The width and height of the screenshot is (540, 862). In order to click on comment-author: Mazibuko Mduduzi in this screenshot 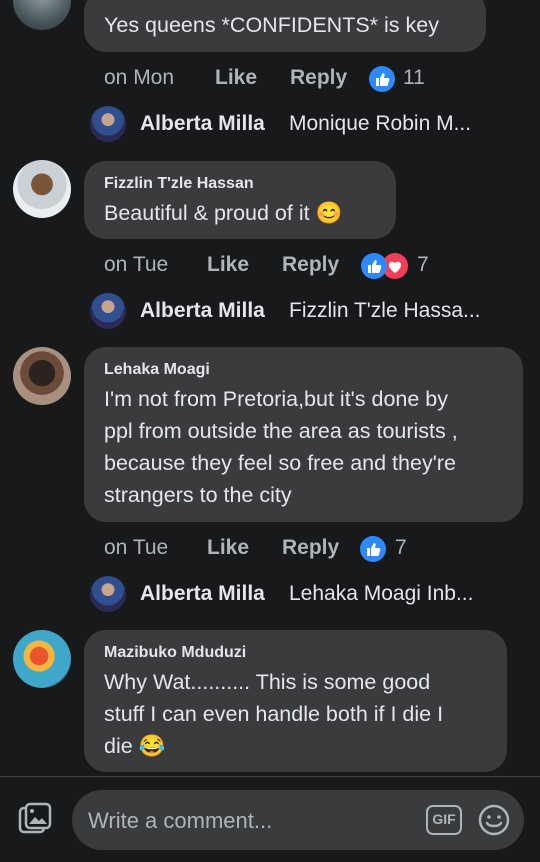, I will do `click(175, 653)`.